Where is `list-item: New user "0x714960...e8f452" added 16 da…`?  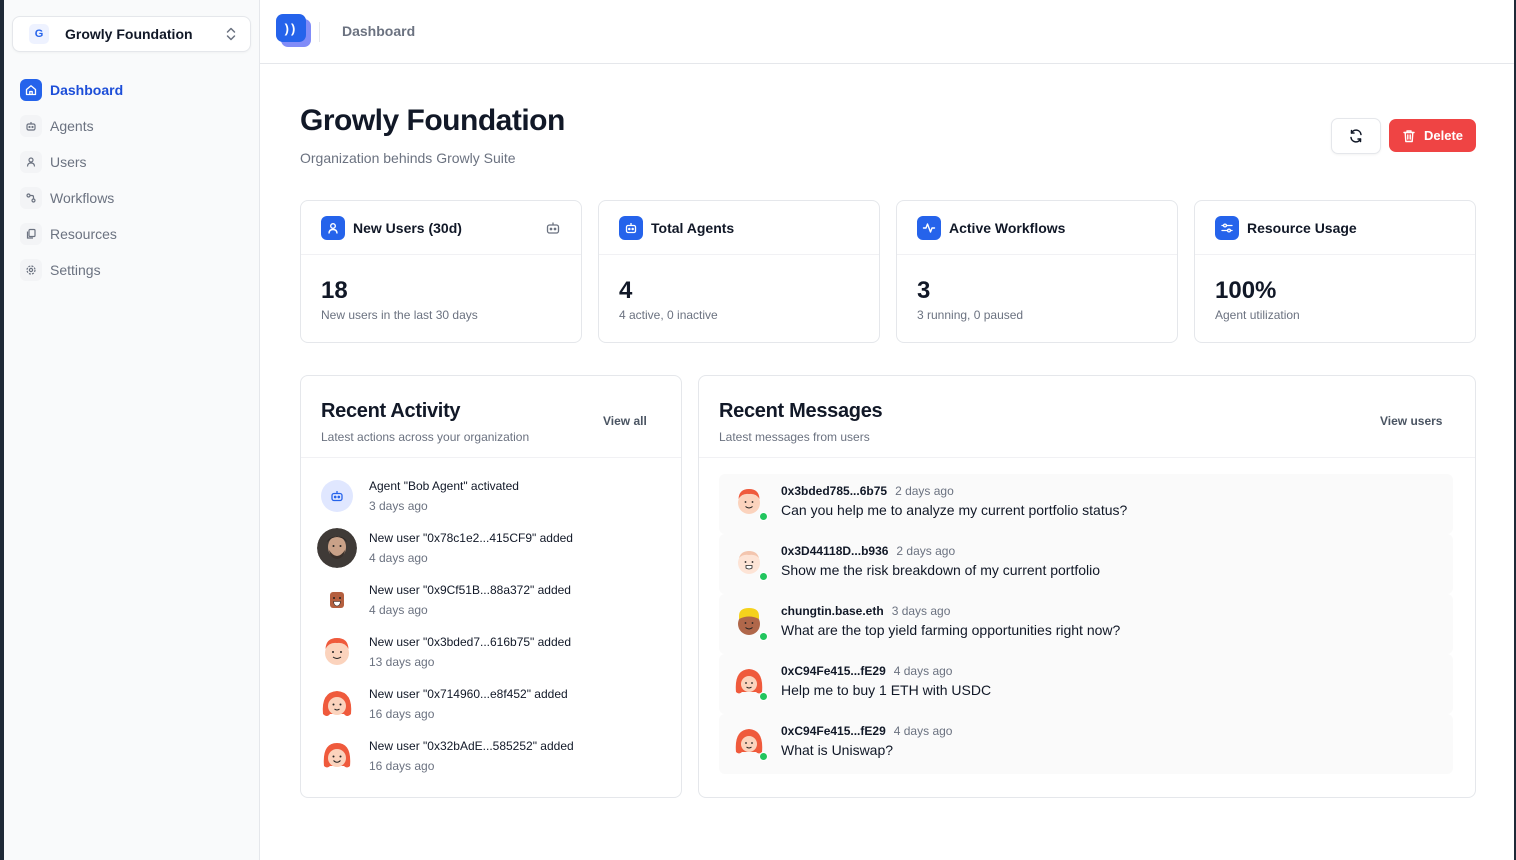 list-item: New user "0x714960...e8f452" added 16 da… is located at coordinates (487, 710).